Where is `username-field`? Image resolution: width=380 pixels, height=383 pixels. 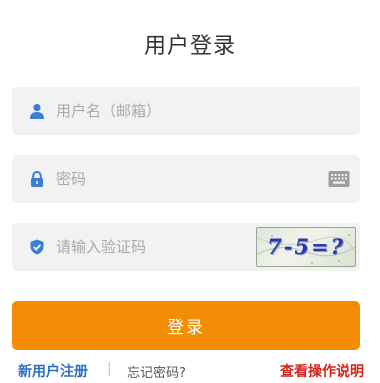 username-field is located at coordinates (186, 111).